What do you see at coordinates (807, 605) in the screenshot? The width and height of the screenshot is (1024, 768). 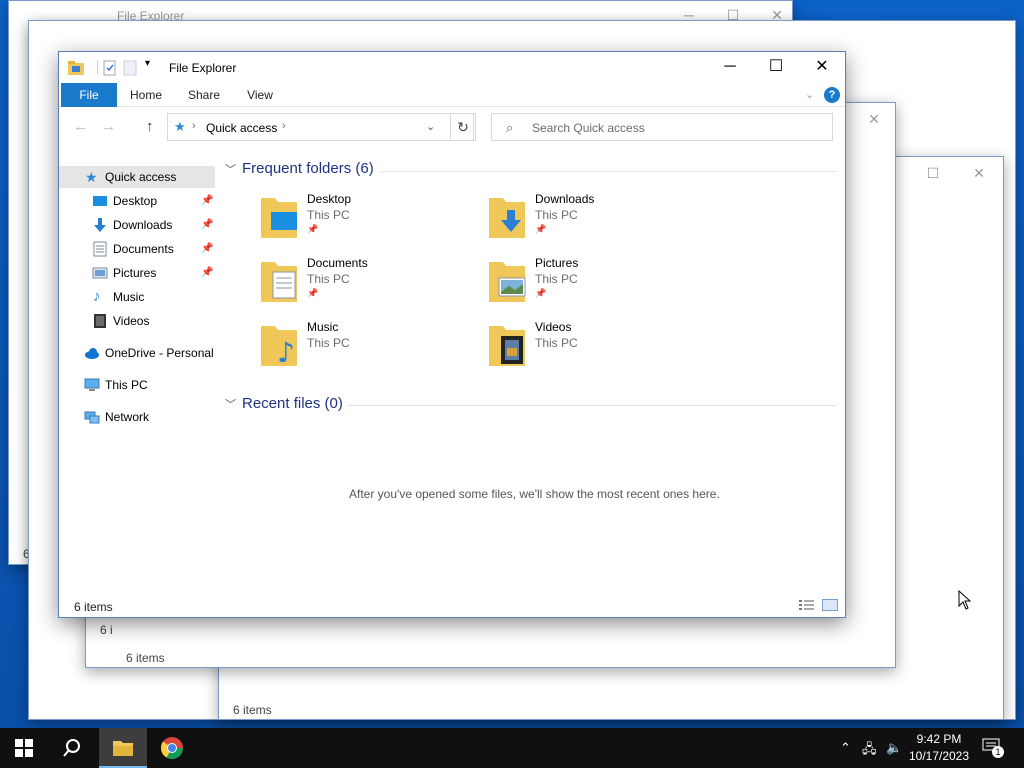 I see `details-view-icon` at bounding box center [807, 605].